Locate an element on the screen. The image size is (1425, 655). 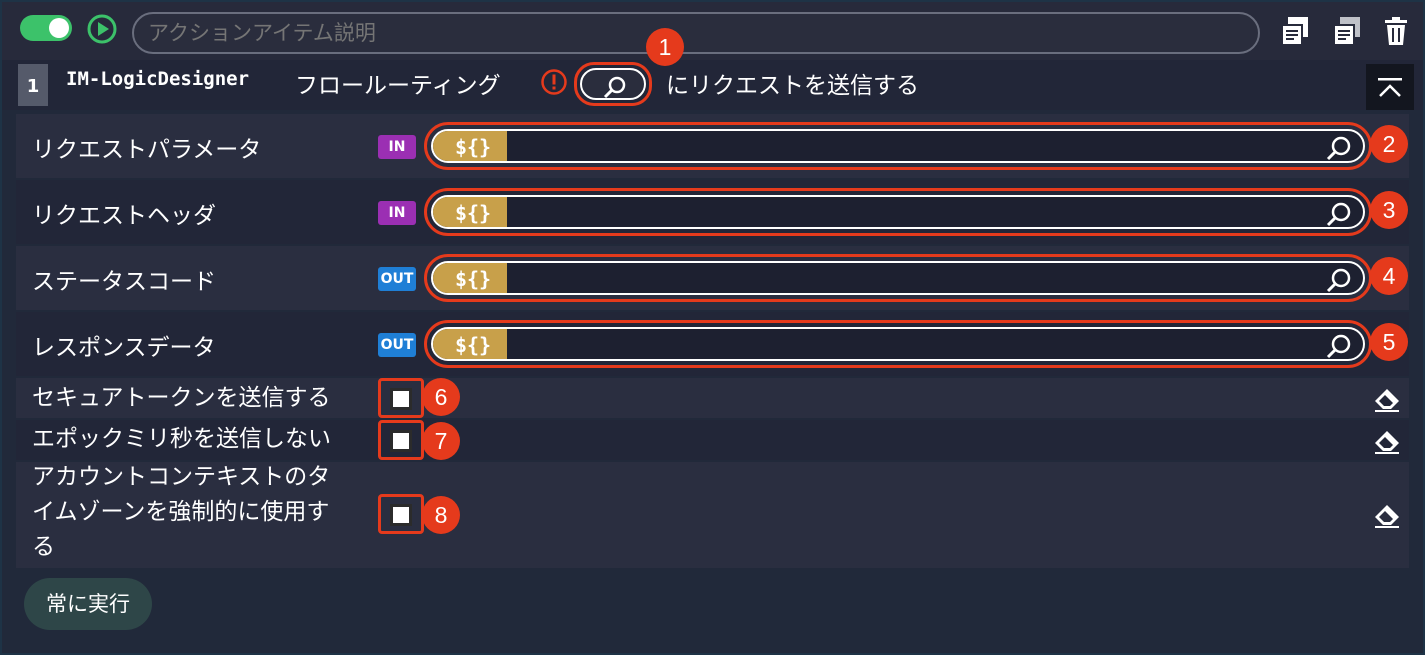
option-label-line: イムゾーンを強制的に使用す is located at coordinates (181, 512).